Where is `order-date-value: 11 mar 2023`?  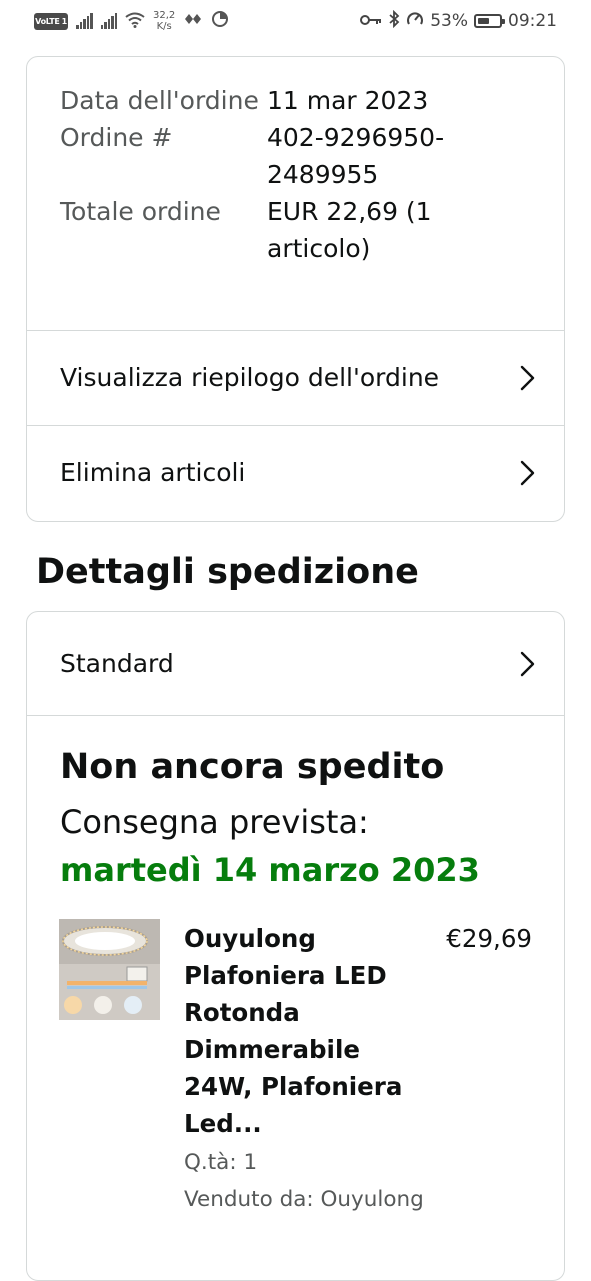
order-date-value: 11 mar 2023 is located at coordinates (348, 100).